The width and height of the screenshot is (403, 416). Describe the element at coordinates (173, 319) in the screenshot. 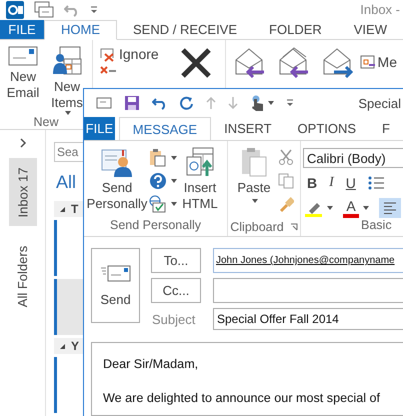

I see `subject-label: Subject` at that location.